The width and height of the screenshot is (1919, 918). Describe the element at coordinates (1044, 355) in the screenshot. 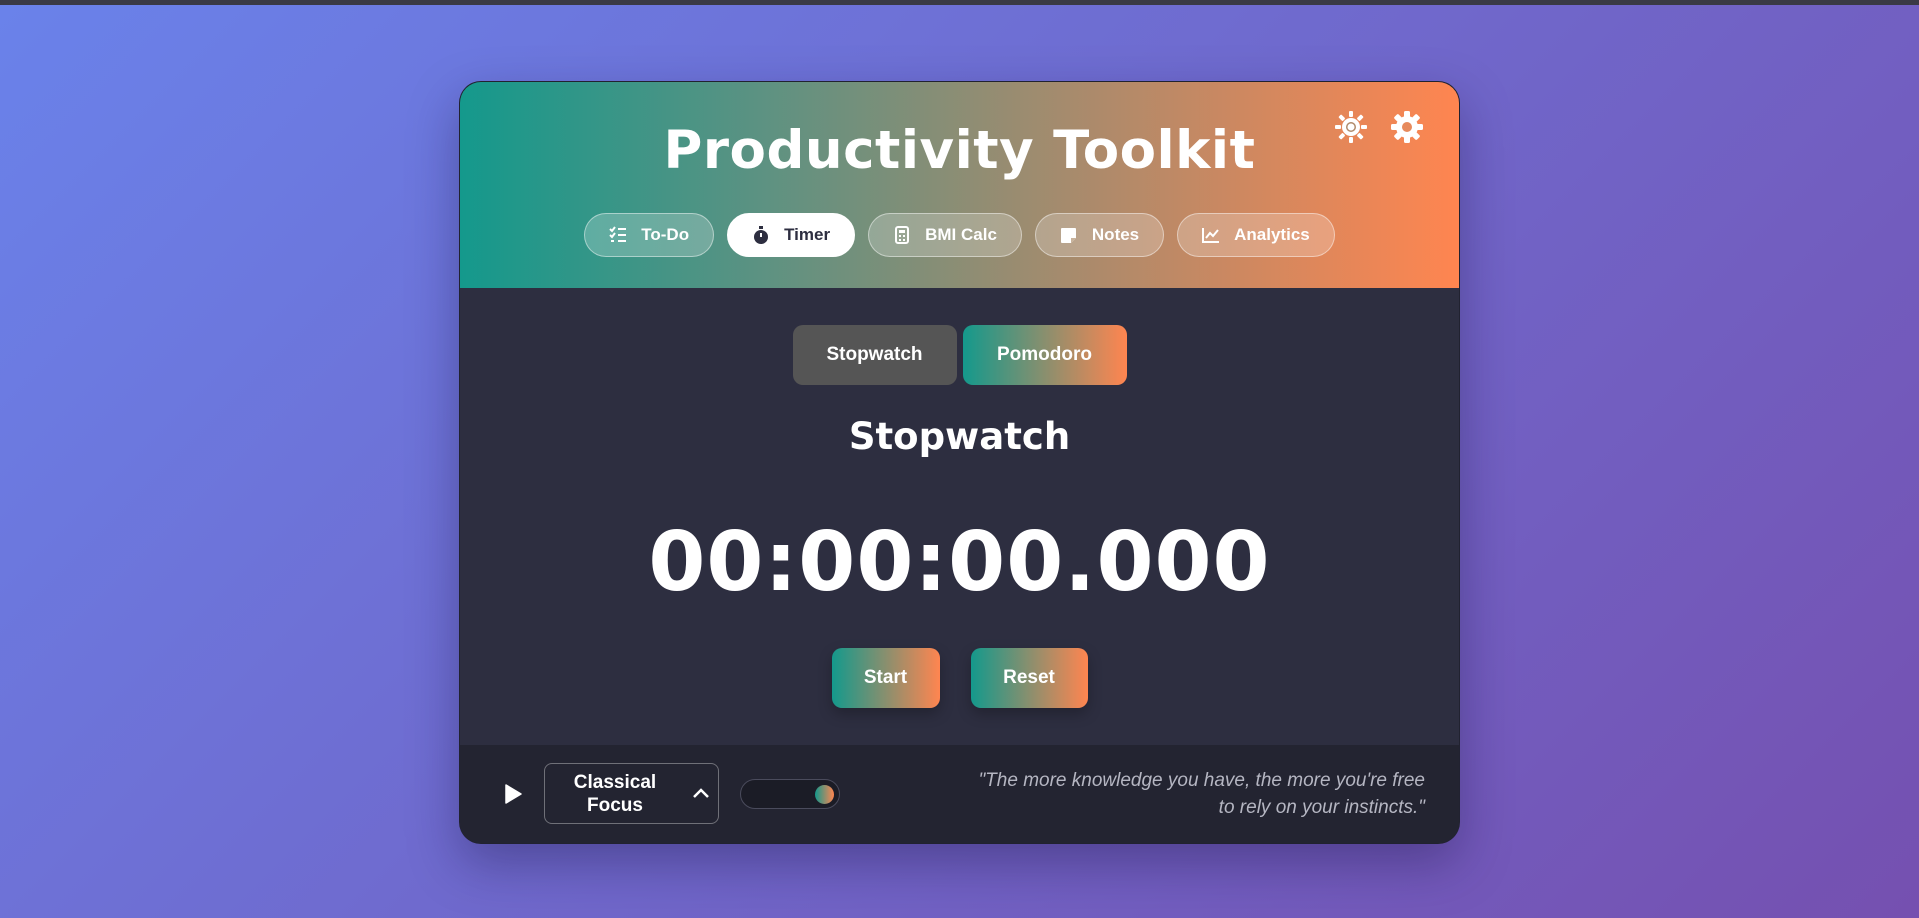

I see `pomodoro-mode-button: Pomodoro` at that location.